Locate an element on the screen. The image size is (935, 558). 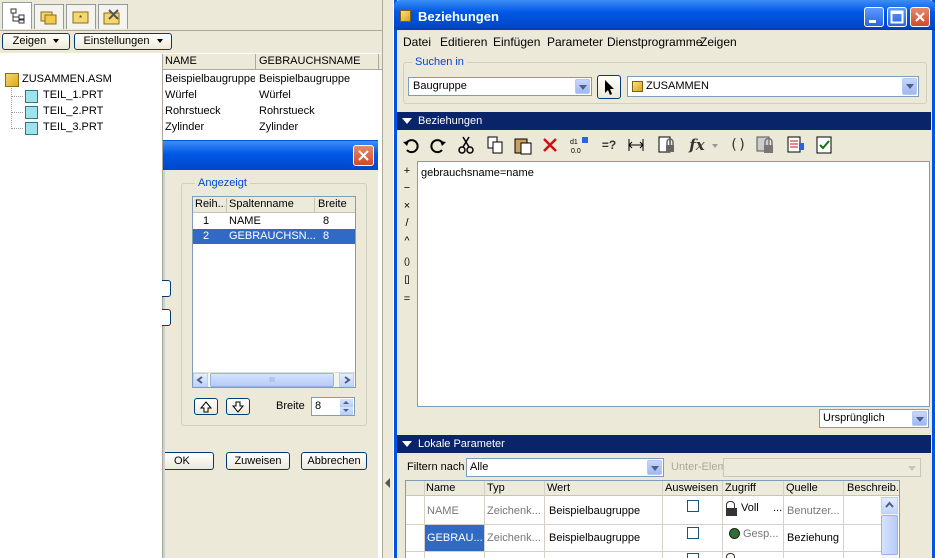
evaluate-icon: =? is located at coordinates (609, 145).